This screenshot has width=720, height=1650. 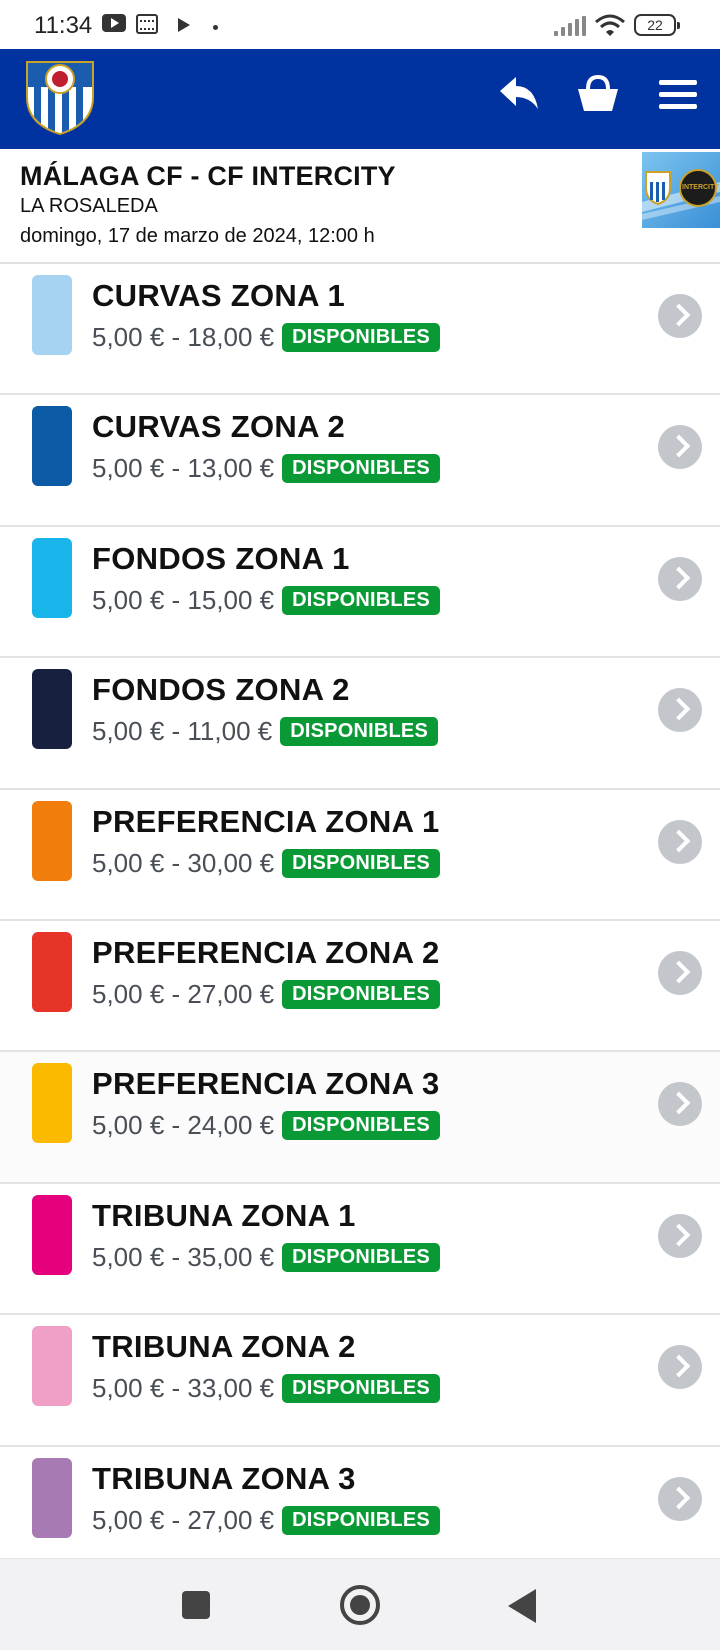 I want to click on battery-icon: 22, so click(x=657, y=25).